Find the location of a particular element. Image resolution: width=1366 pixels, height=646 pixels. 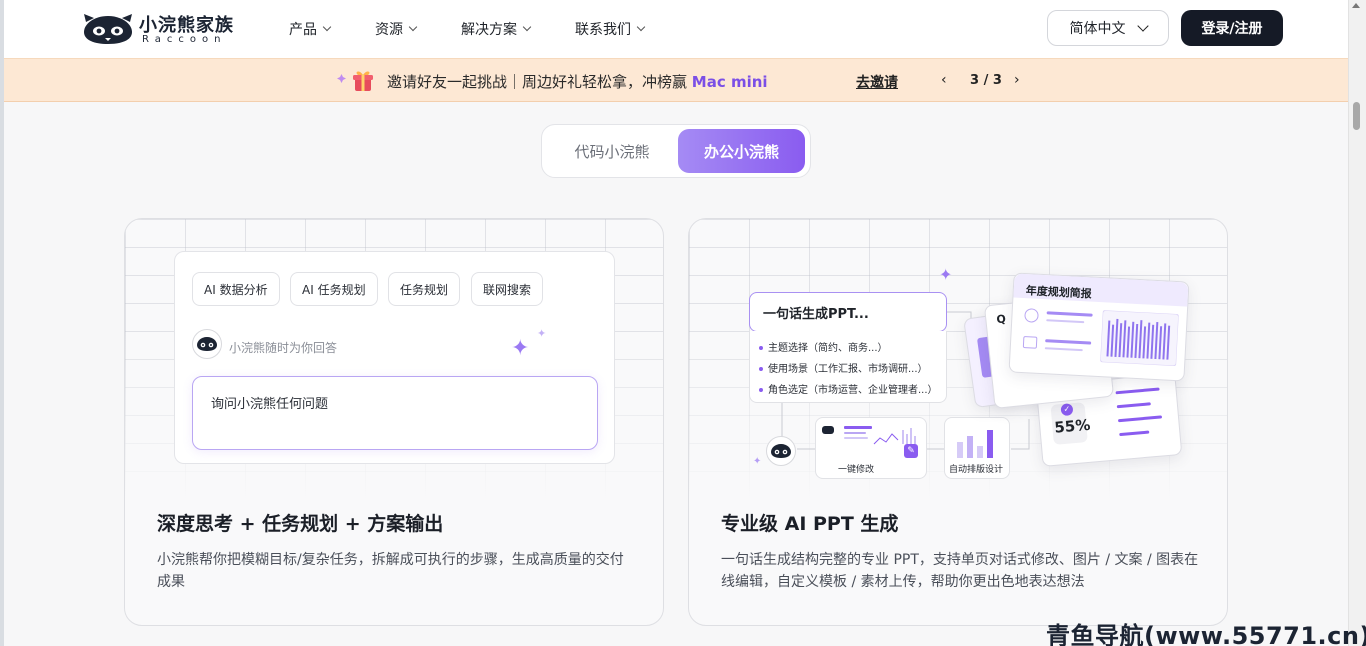

slide-q-label: Q is located at coordinates (1001, 319).